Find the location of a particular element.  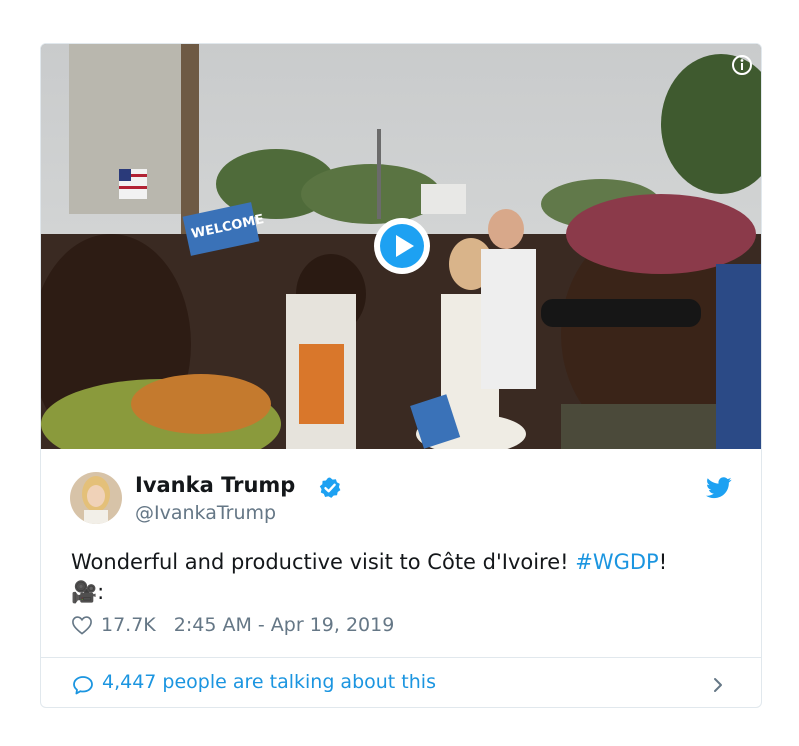

talking-about-link: 4,447 people are talking about this is located at coordinates (401, 682).